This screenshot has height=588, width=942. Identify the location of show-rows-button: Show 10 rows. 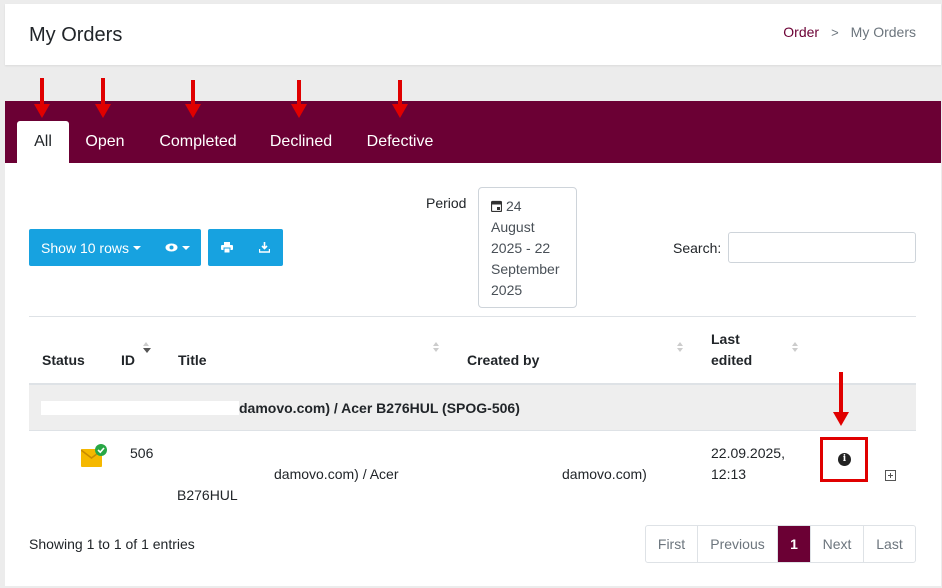
(91, 247).